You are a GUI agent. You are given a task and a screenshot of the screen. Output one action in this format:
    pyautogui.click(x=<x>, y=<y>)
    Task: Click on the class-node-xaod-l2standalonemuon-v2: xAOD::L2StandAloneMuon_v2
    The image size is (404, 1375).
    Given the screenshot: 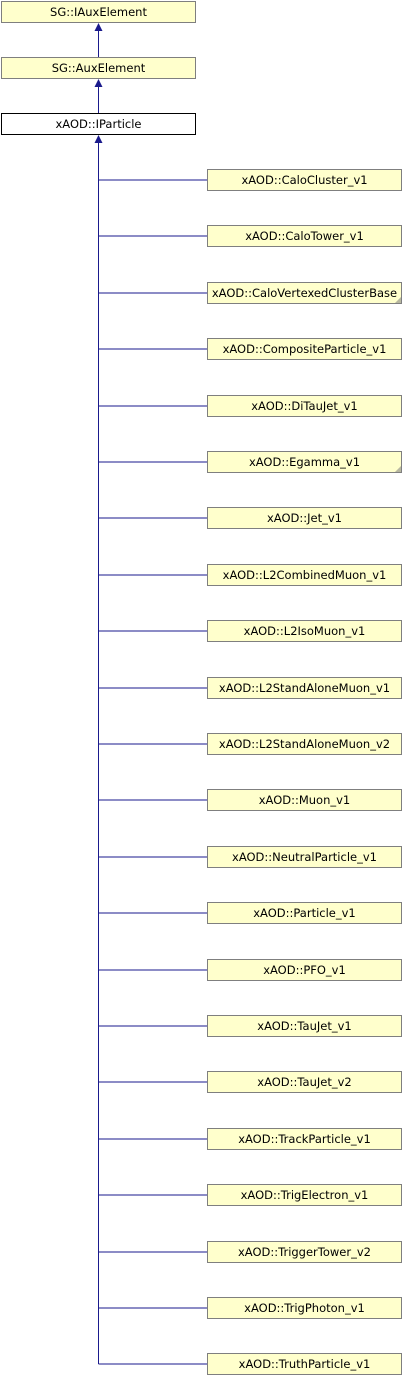 What is the action you would take?
    pyautogui.click(x=304, y=744)
    